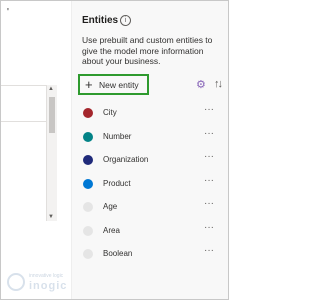 The width and height of the screenshot is (320, 300). Describe the element at coordinates (150, 114) in the screenshot. I see `entity-row: City ···` at that location.